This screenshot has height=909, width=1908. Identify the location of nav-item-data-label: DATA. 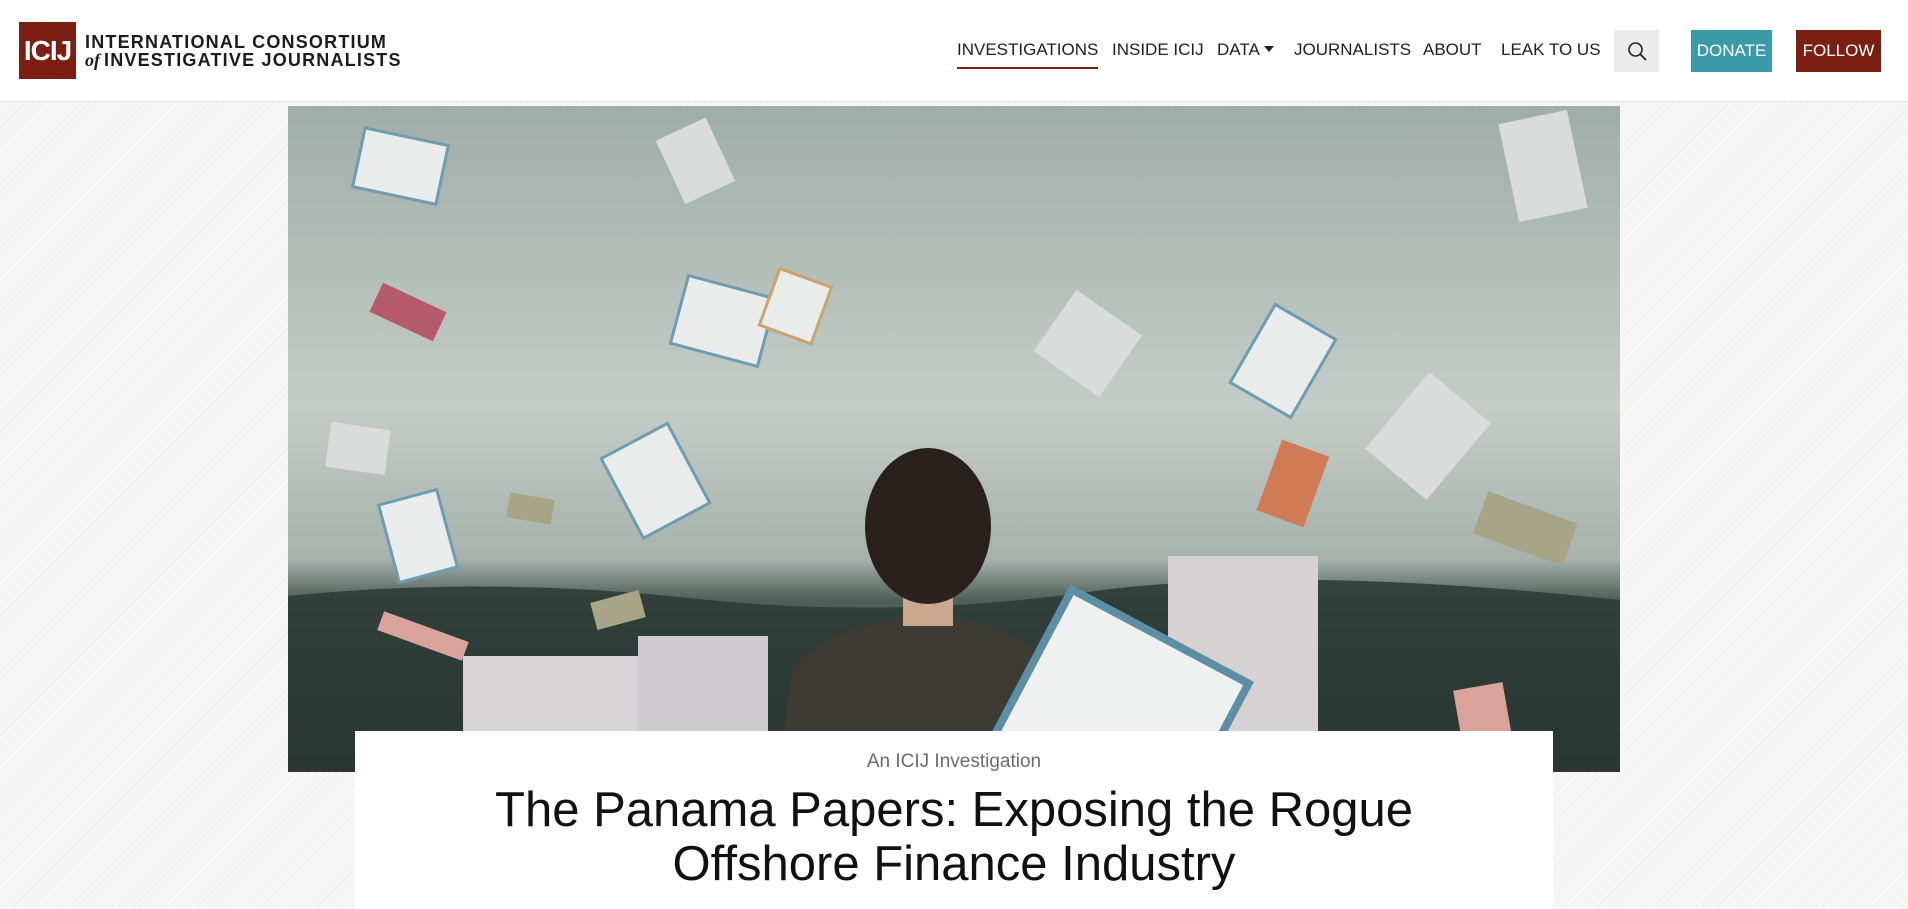
(1238, 49).